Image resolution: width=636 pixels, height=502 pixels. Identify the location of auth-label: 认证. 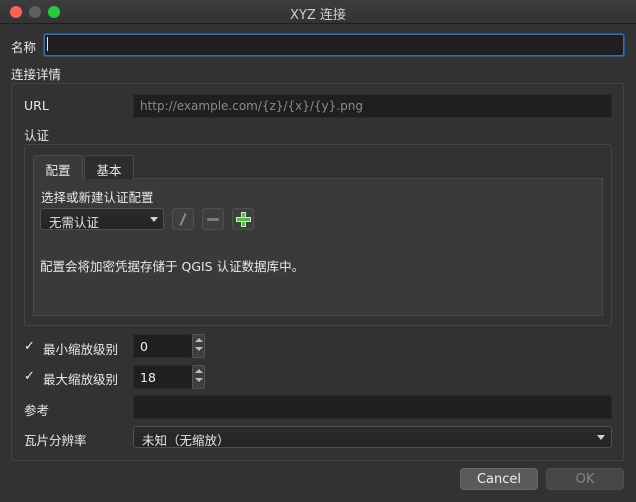
(37, 135).